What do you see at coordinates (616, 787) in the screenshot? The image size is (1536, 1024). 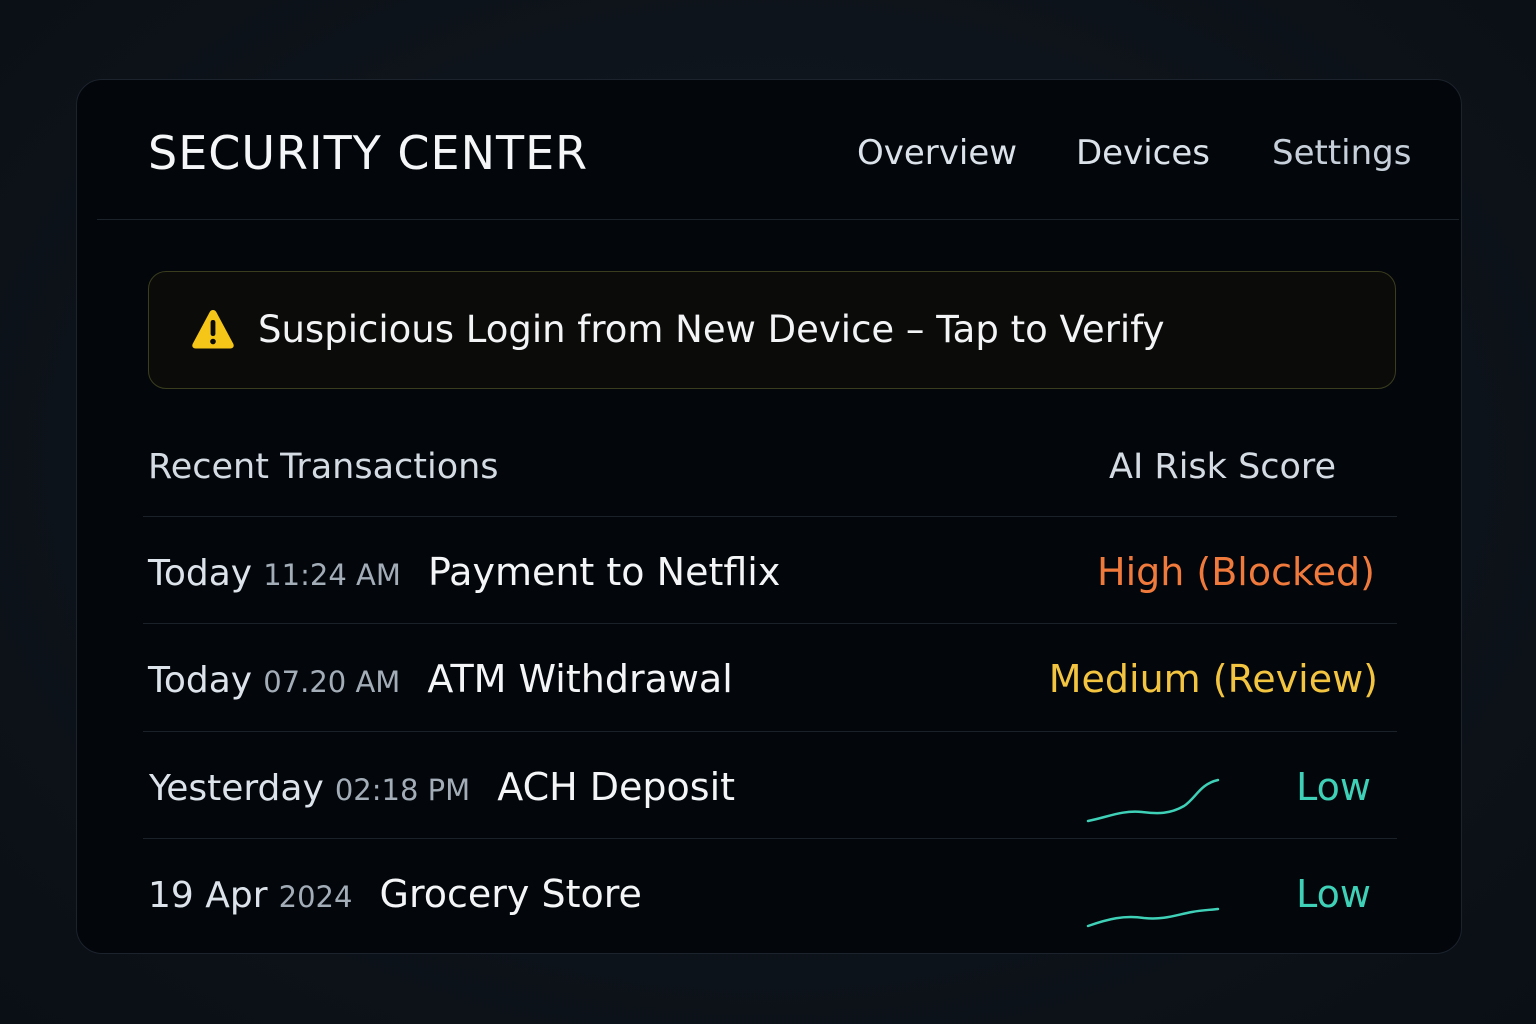 I see `transaction-description: ACH Deposit` at bounding box center [616, 787].